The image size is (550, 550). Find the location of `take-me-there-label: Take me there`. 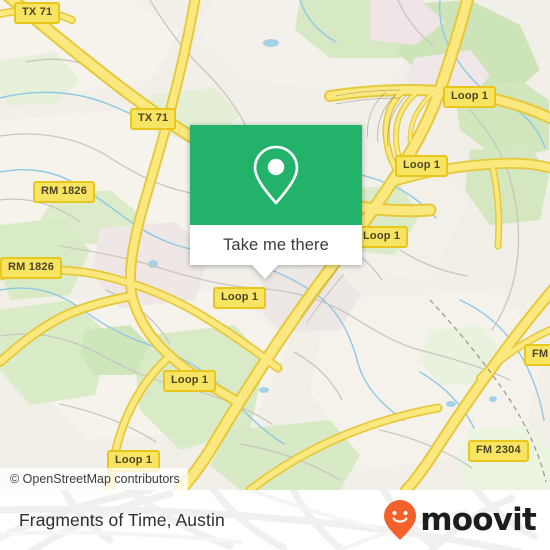

take-me-there-label: Take me there is located at coordinates (276, 244).